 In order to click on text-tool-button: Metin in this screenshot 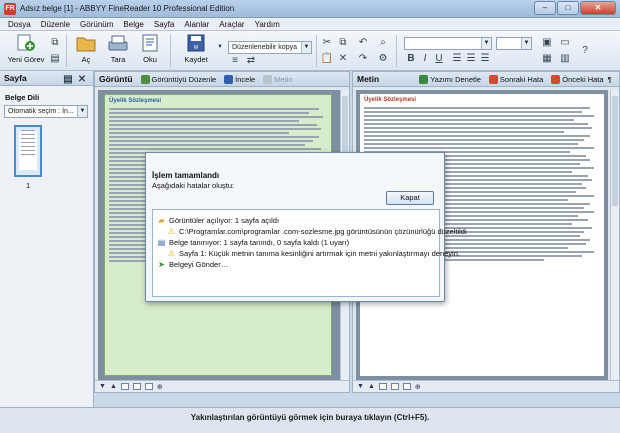, I will do `click(278, 79)`.